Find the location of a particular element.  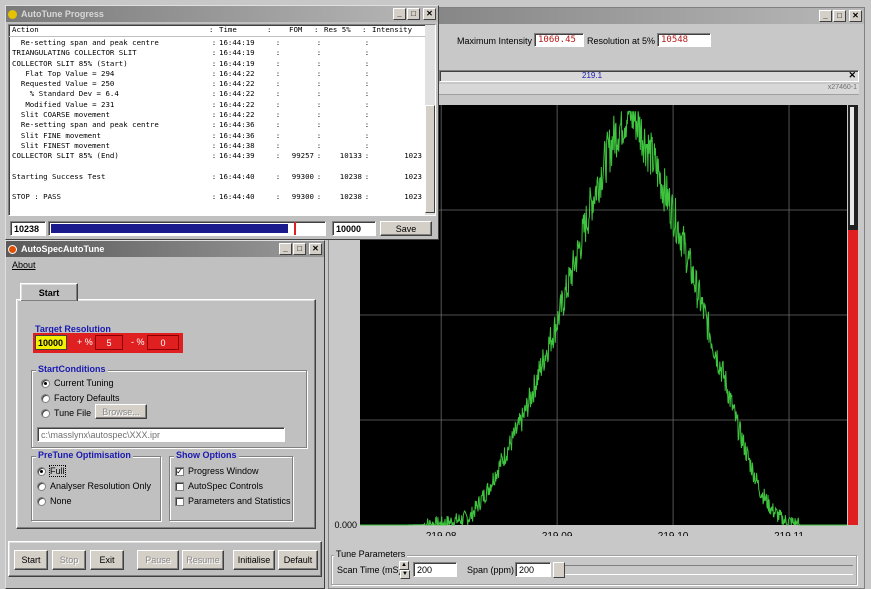

log-cell-time: 16:44:40 is located at coordinates (237, 197).